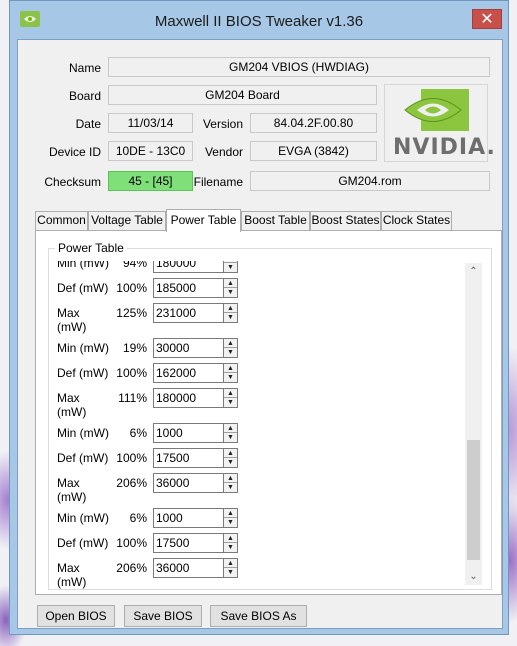 The height and width of the screenshot is (646, 517). Describe the element at coordinates (223, 152) in the screenshot. I see `vendor-label: Vendor` at that location.